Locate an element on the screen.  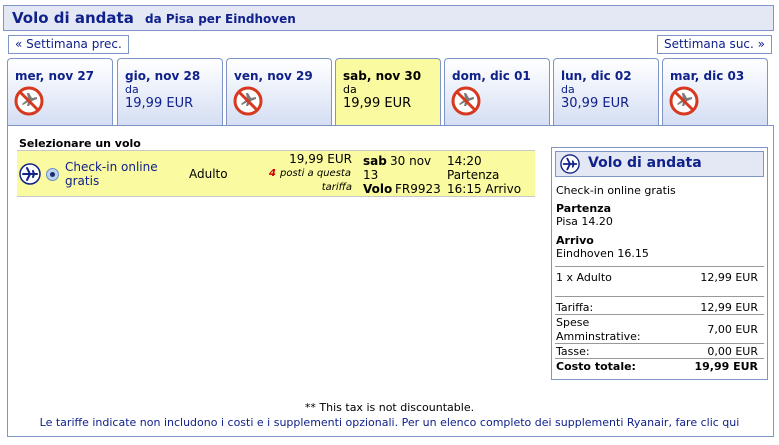
day-tab: mar, dic 03 is located at coordinates (715, 92).